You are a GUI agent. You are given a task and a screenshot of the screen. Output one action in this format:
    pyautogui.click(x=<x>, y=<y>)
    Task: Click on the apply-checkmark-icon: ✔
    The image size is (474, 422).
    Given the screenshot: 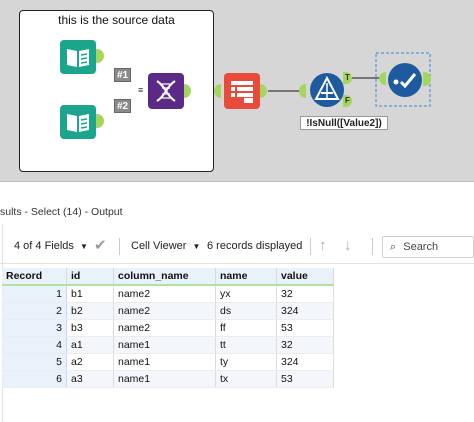 What is the action you would take?
    pyautogui.click(x=100, y=246)
    